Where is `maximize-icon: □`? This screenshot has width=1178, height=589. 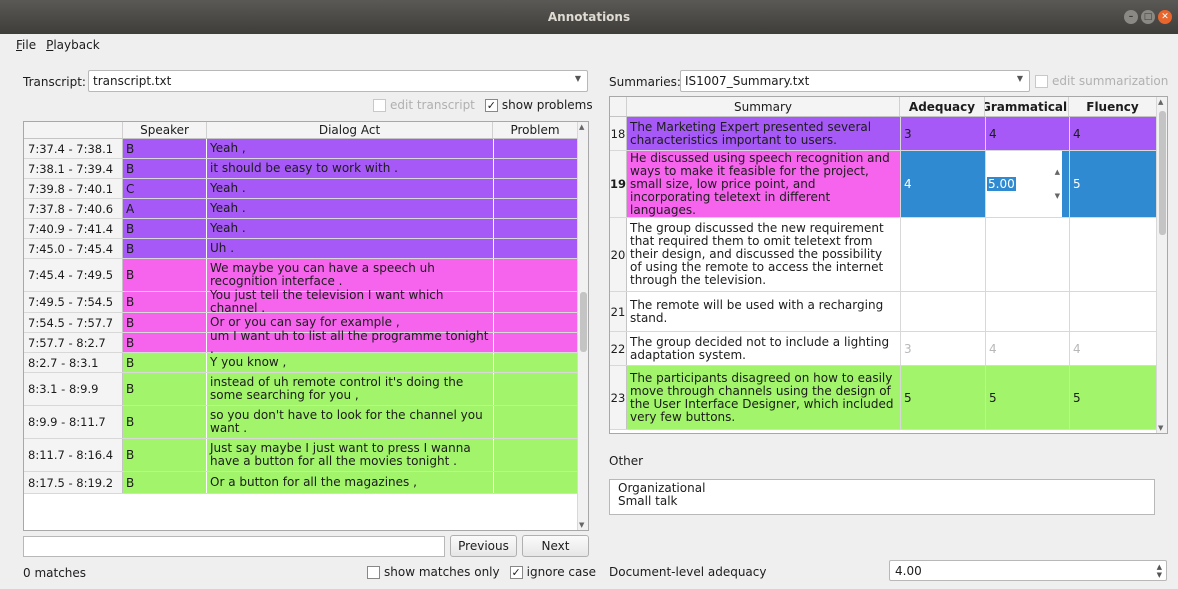
maximize-icon: □ is located at coordinates (1148, 17).